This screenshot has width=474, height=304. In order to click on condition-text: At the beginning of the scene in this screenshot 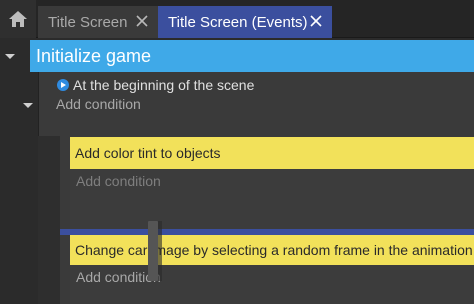, I will do `click(164, 85)`.